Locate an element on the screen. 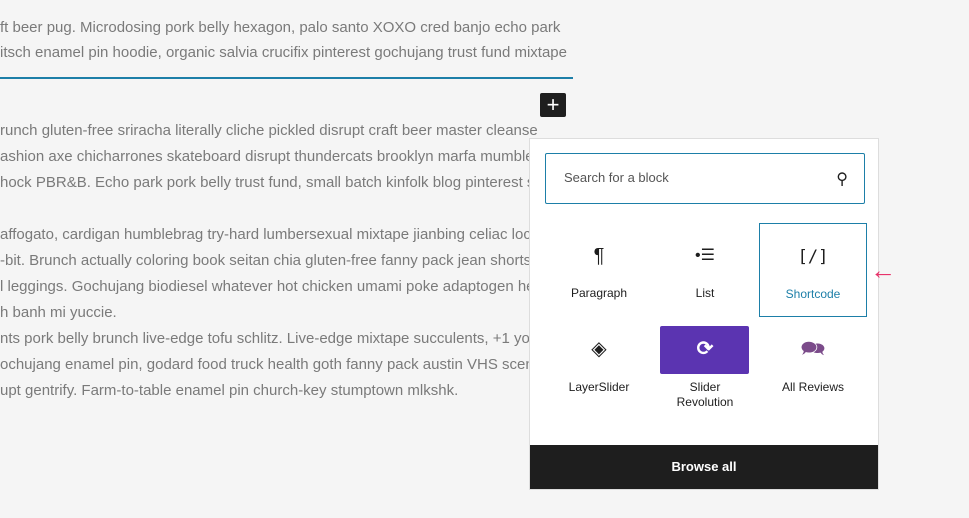 Image resolution: width=969 pixels, height=518 pixels. block-label: Slider Revolution is located at coordinates (705, 394).